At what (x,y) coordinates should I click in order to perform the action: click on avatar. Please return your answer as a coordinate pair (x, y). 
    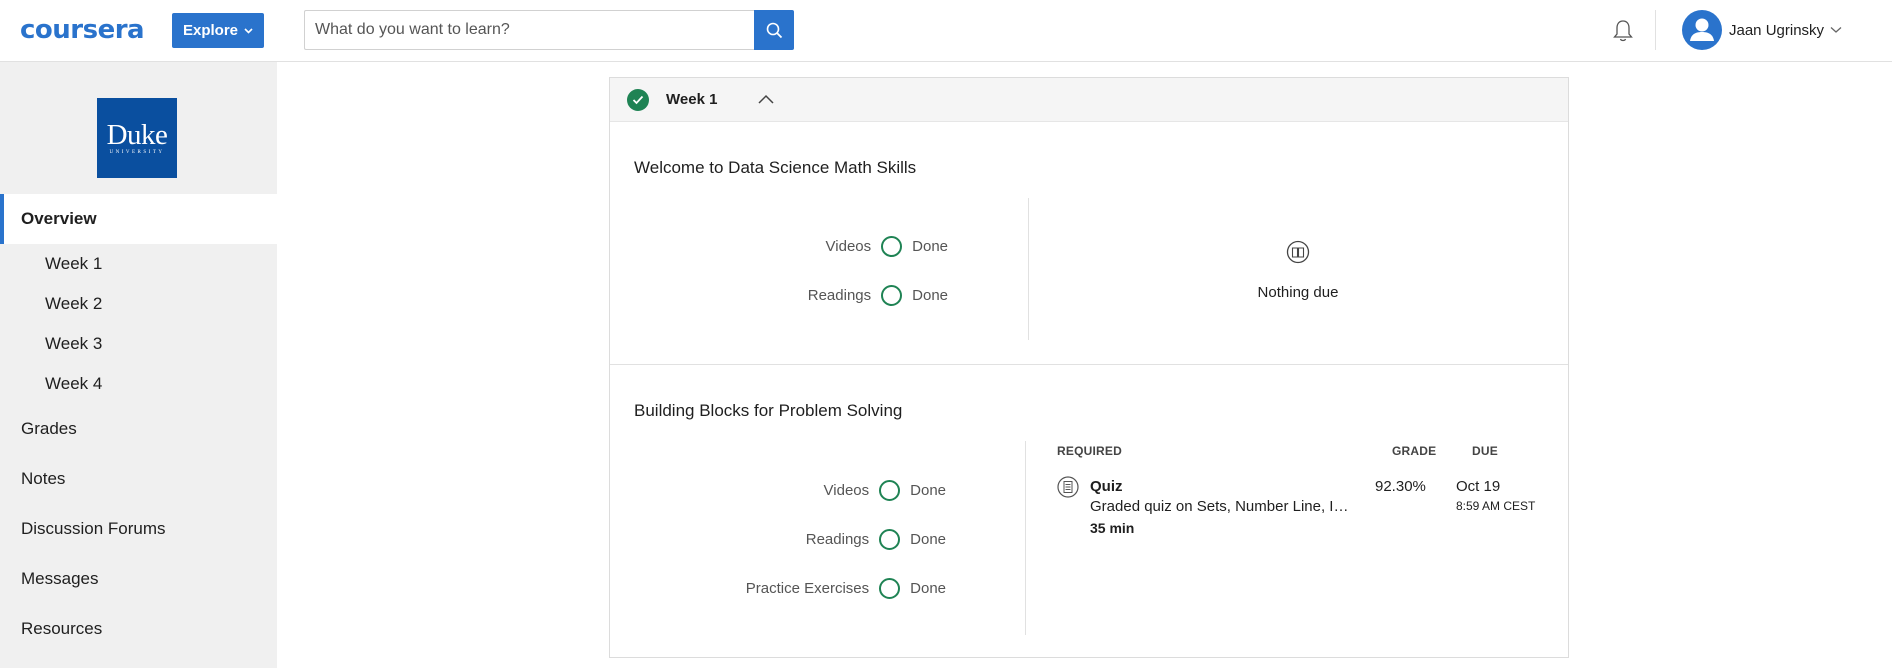
    Looking at the image, I should click on (1702, 30).